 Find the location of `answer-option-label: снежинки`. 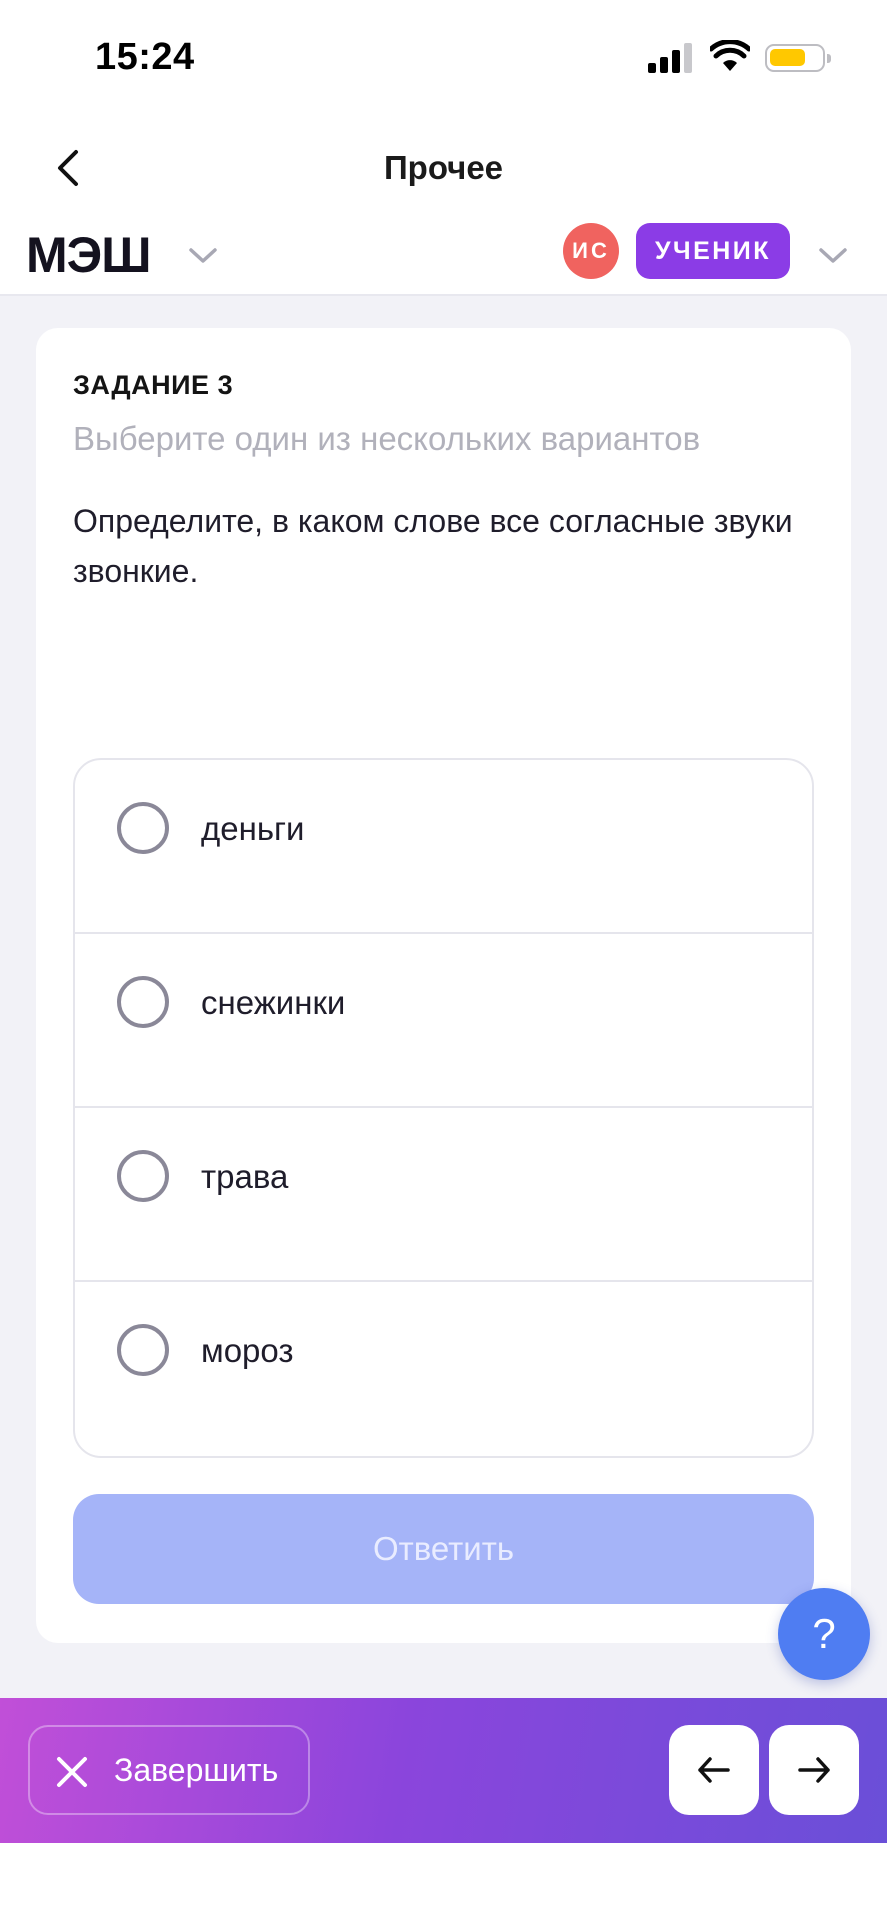

answer-option-label: снежинки is located at coordinates (273, 1002).